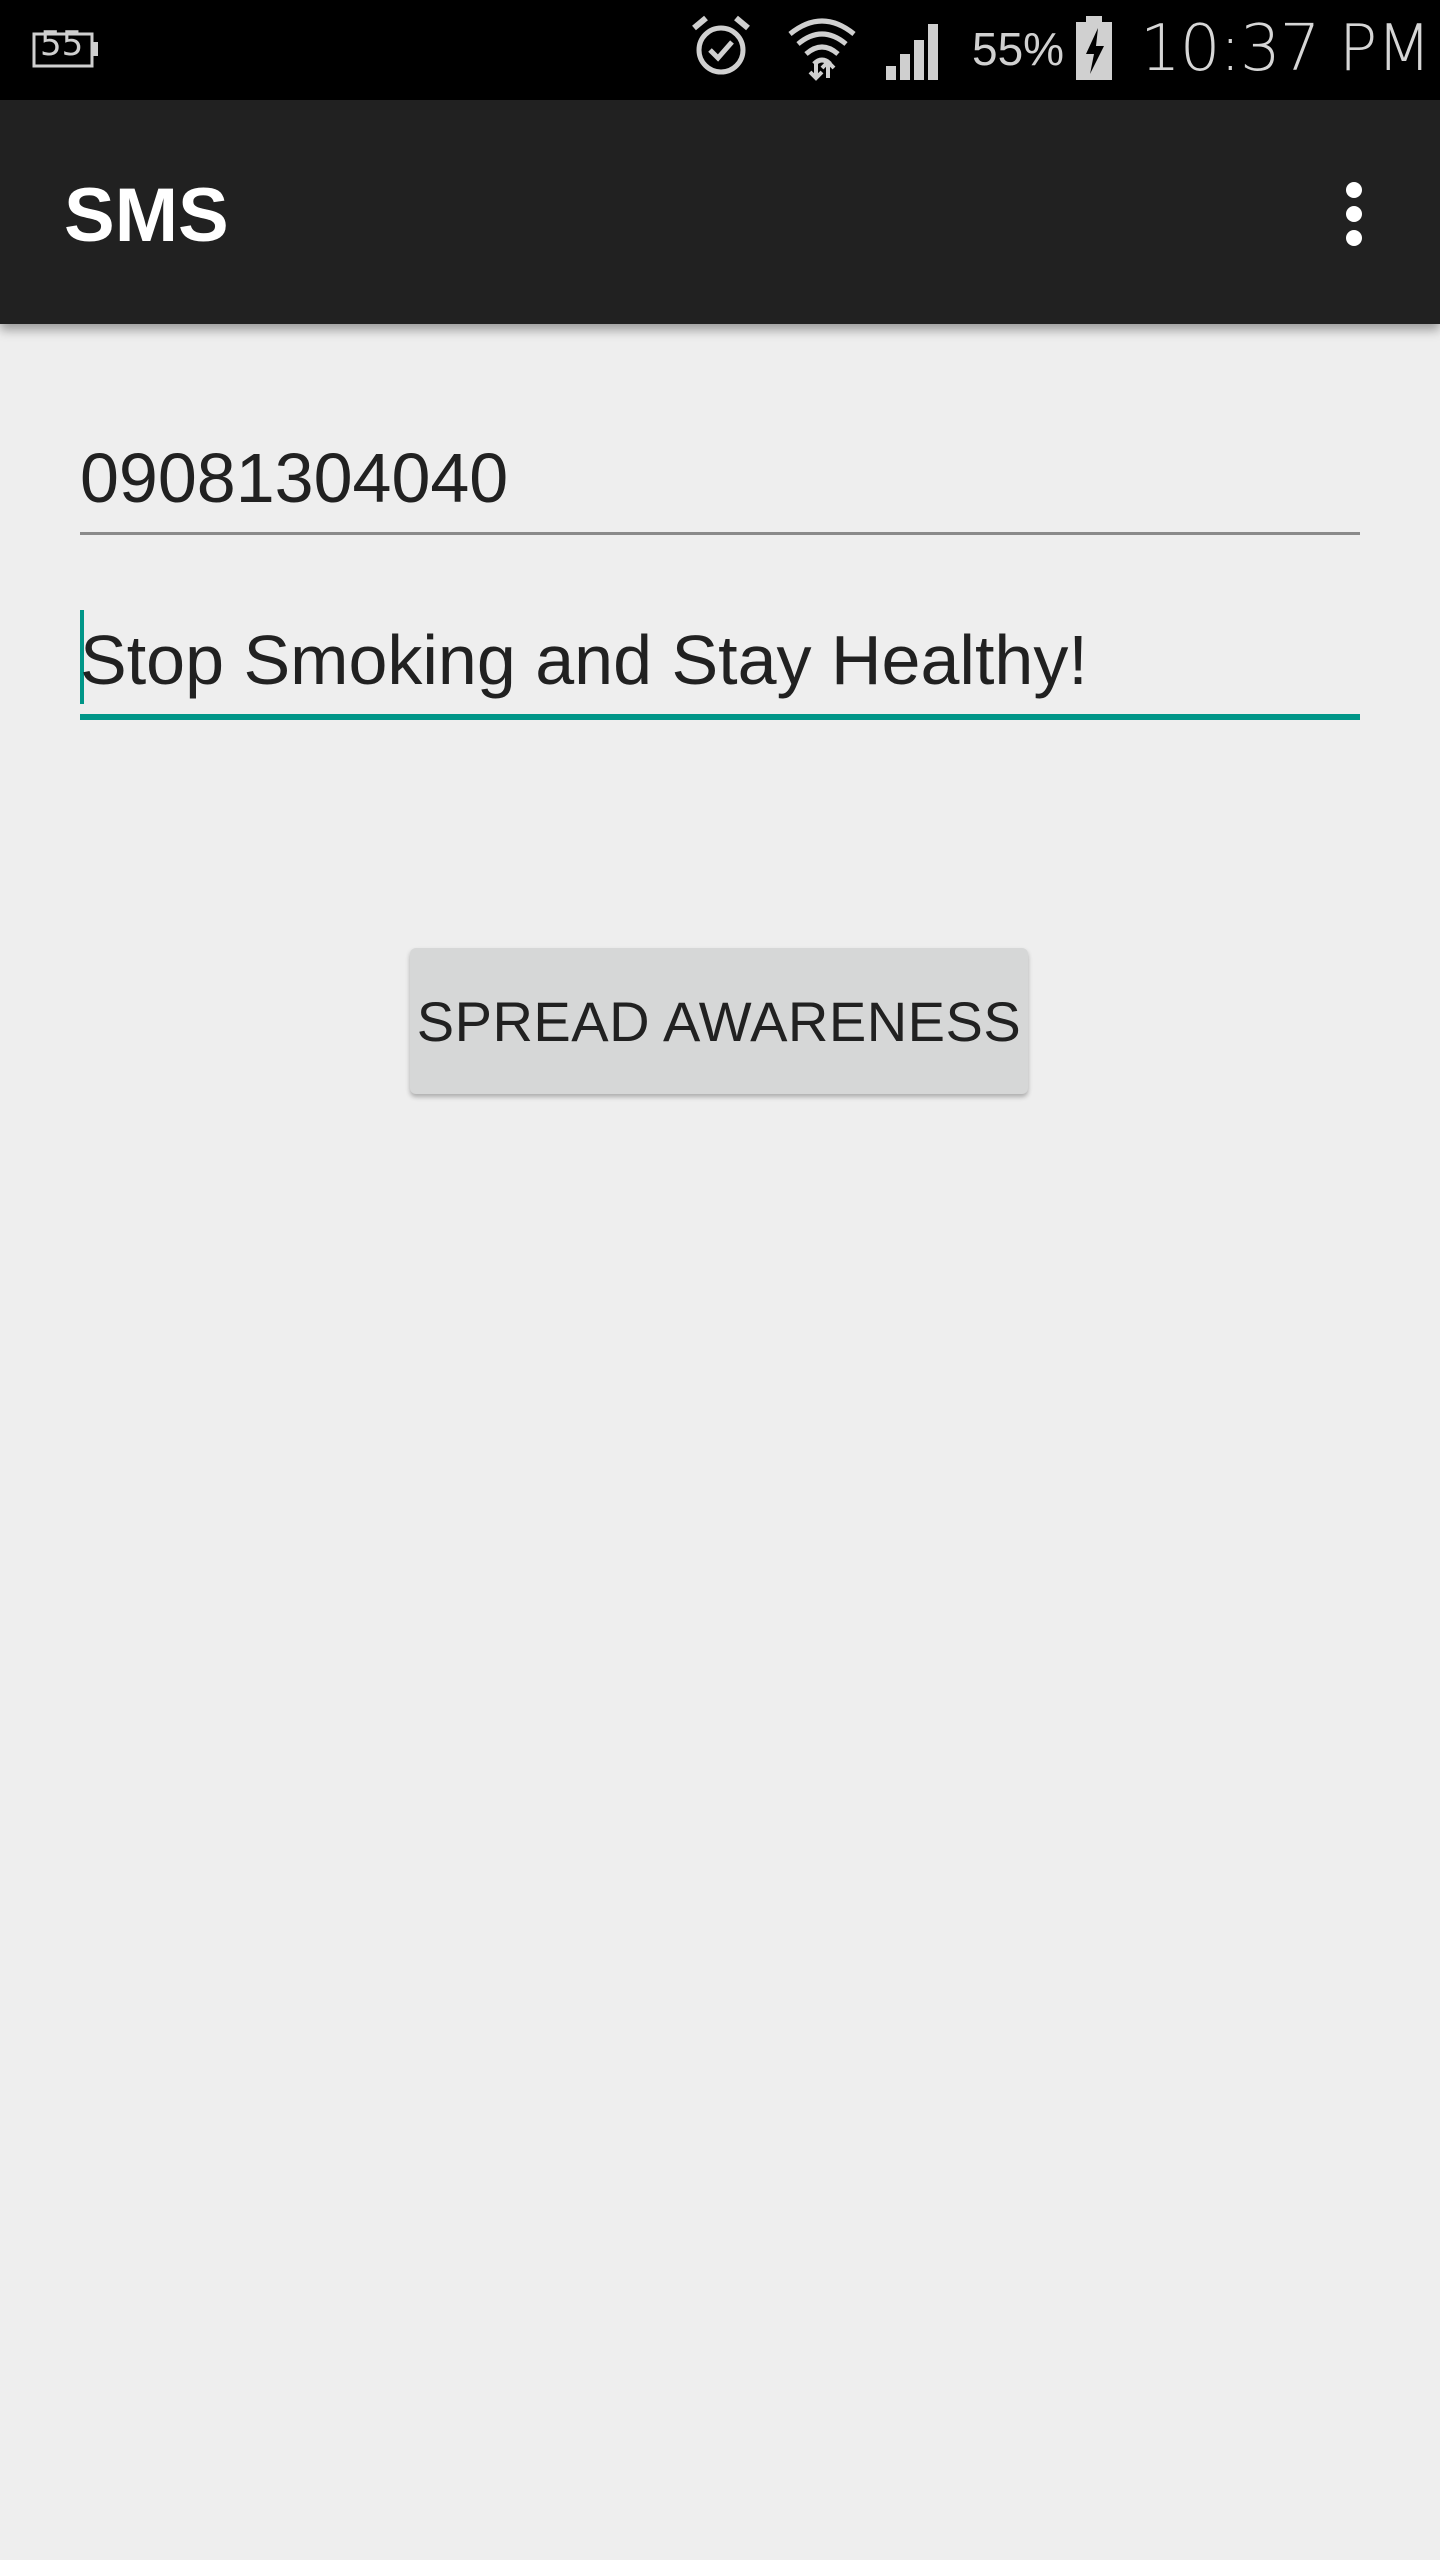 The height and width of the screenshot is (2560, 1440). What do you see at coordinates (720, 533) in the screenshot?
I see `phone-field-underline` at bounding box center [720, 533].